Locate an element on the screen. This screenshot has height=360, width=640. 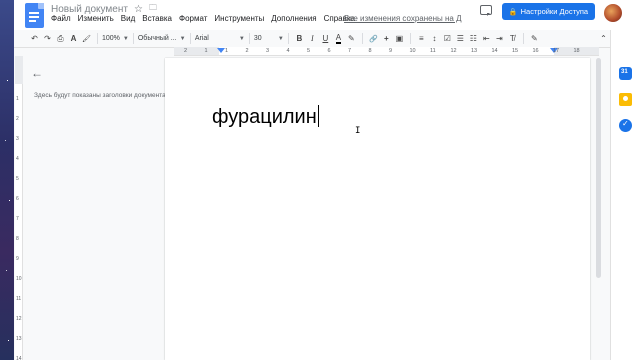
comment-history-icon is located at coordinates (486, 10).